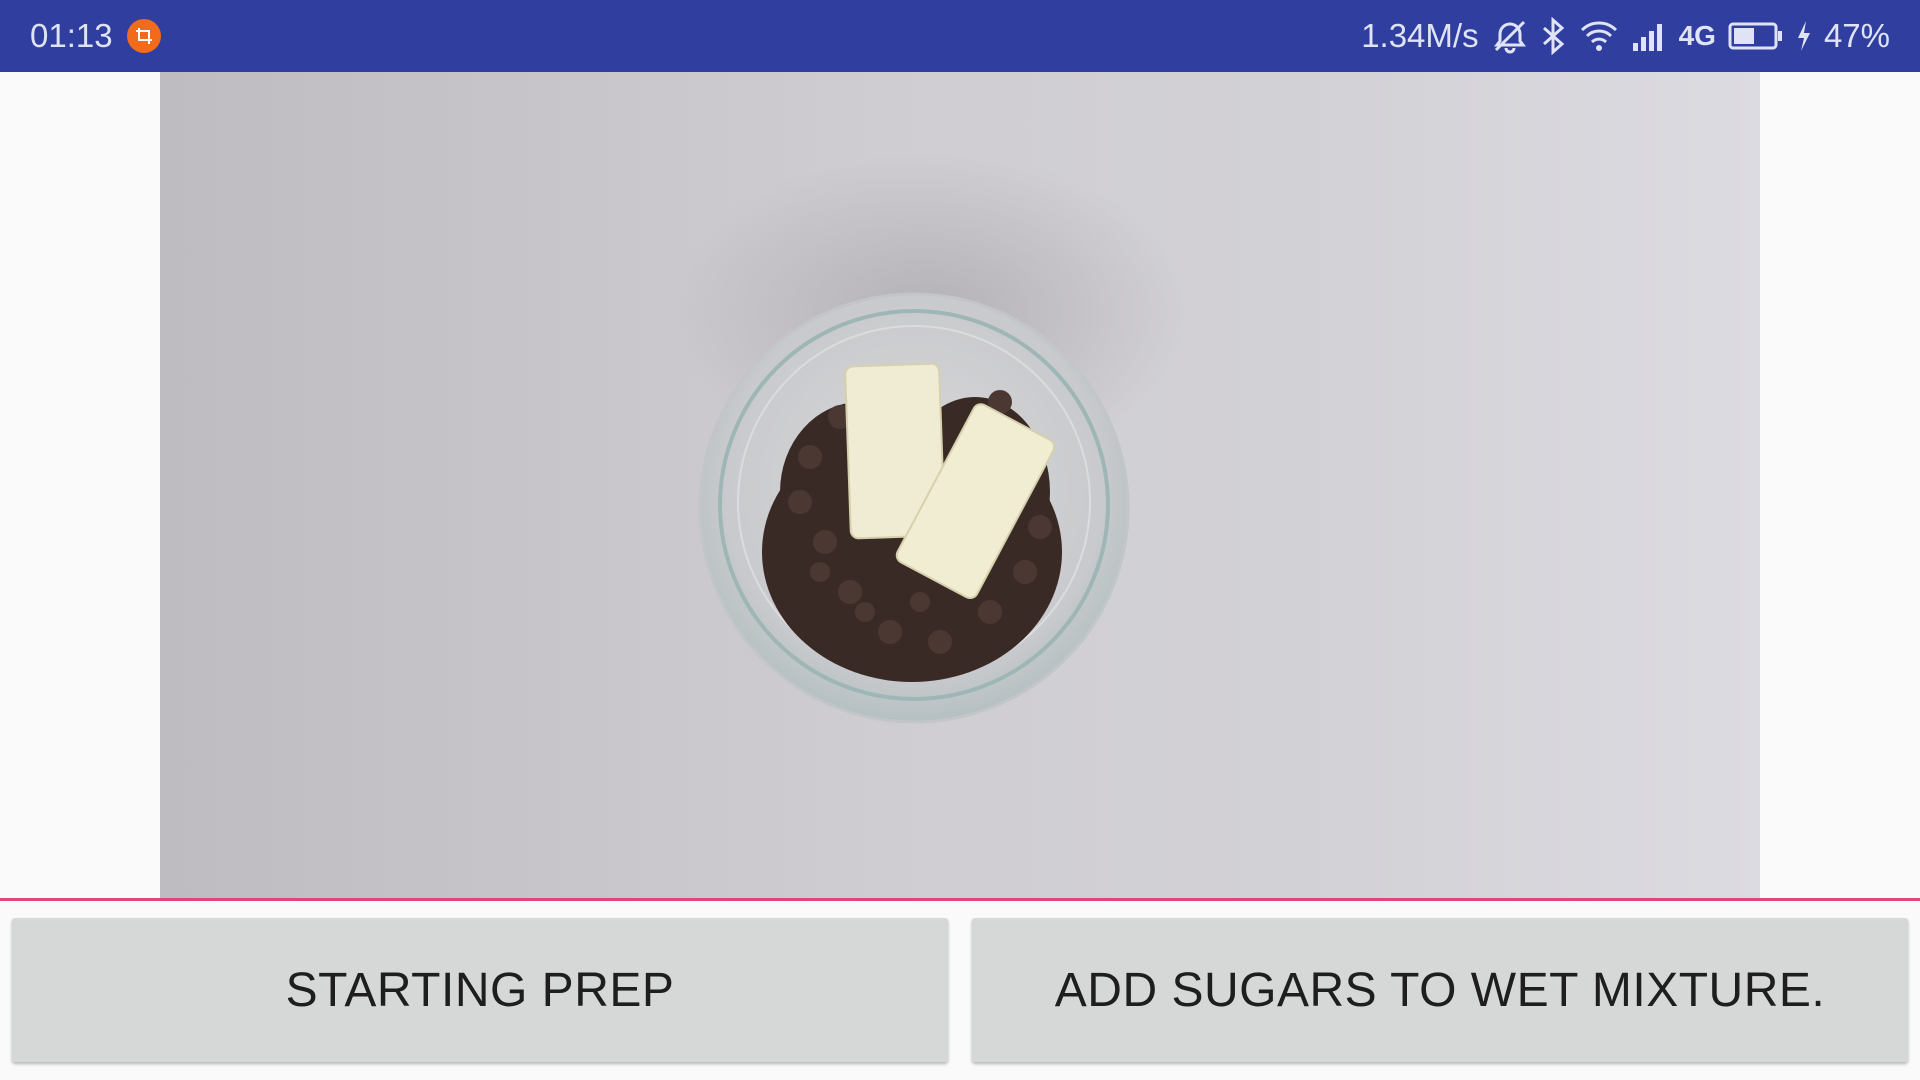  What do you see at coordinates (1804, 36) in the screenshot?
I see `charging-icon` at bounding box center [1804, 36].